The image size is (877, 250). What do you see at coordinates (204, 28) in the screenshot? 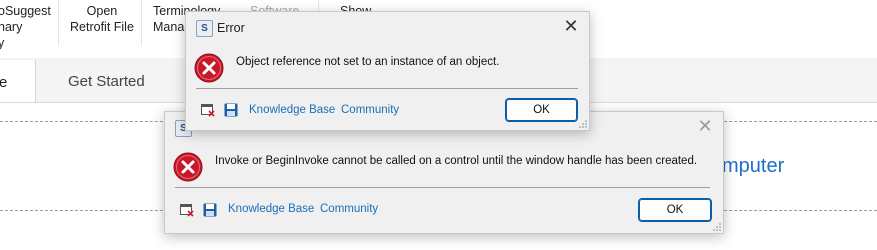
I see `app-icon: S` at bounding box center [204, 28].